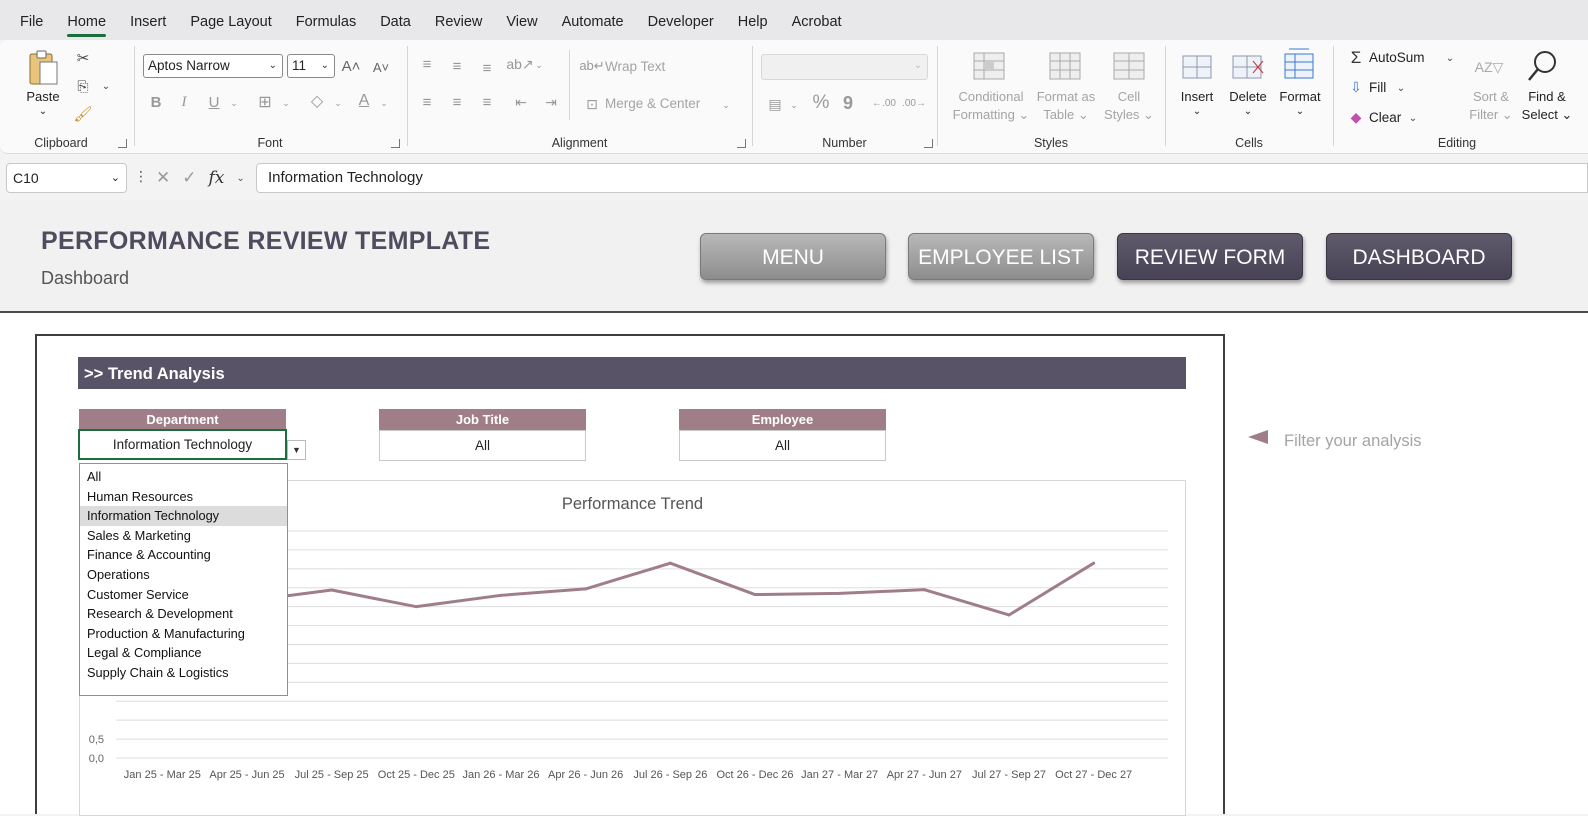  What do you see at coordinates (183, 614) in the screenshot?
I see `dropdown-option: Research & Development` at bounding box center [183, 614].